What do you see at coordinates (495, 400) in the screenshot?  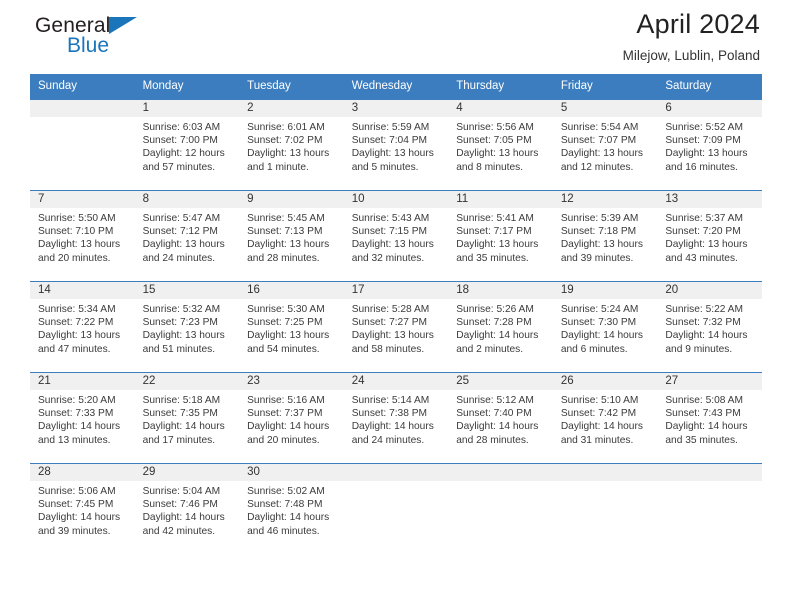 I see `sunrise-time: Sunrise: 5:12 AM` at bounding box center [495, 400].